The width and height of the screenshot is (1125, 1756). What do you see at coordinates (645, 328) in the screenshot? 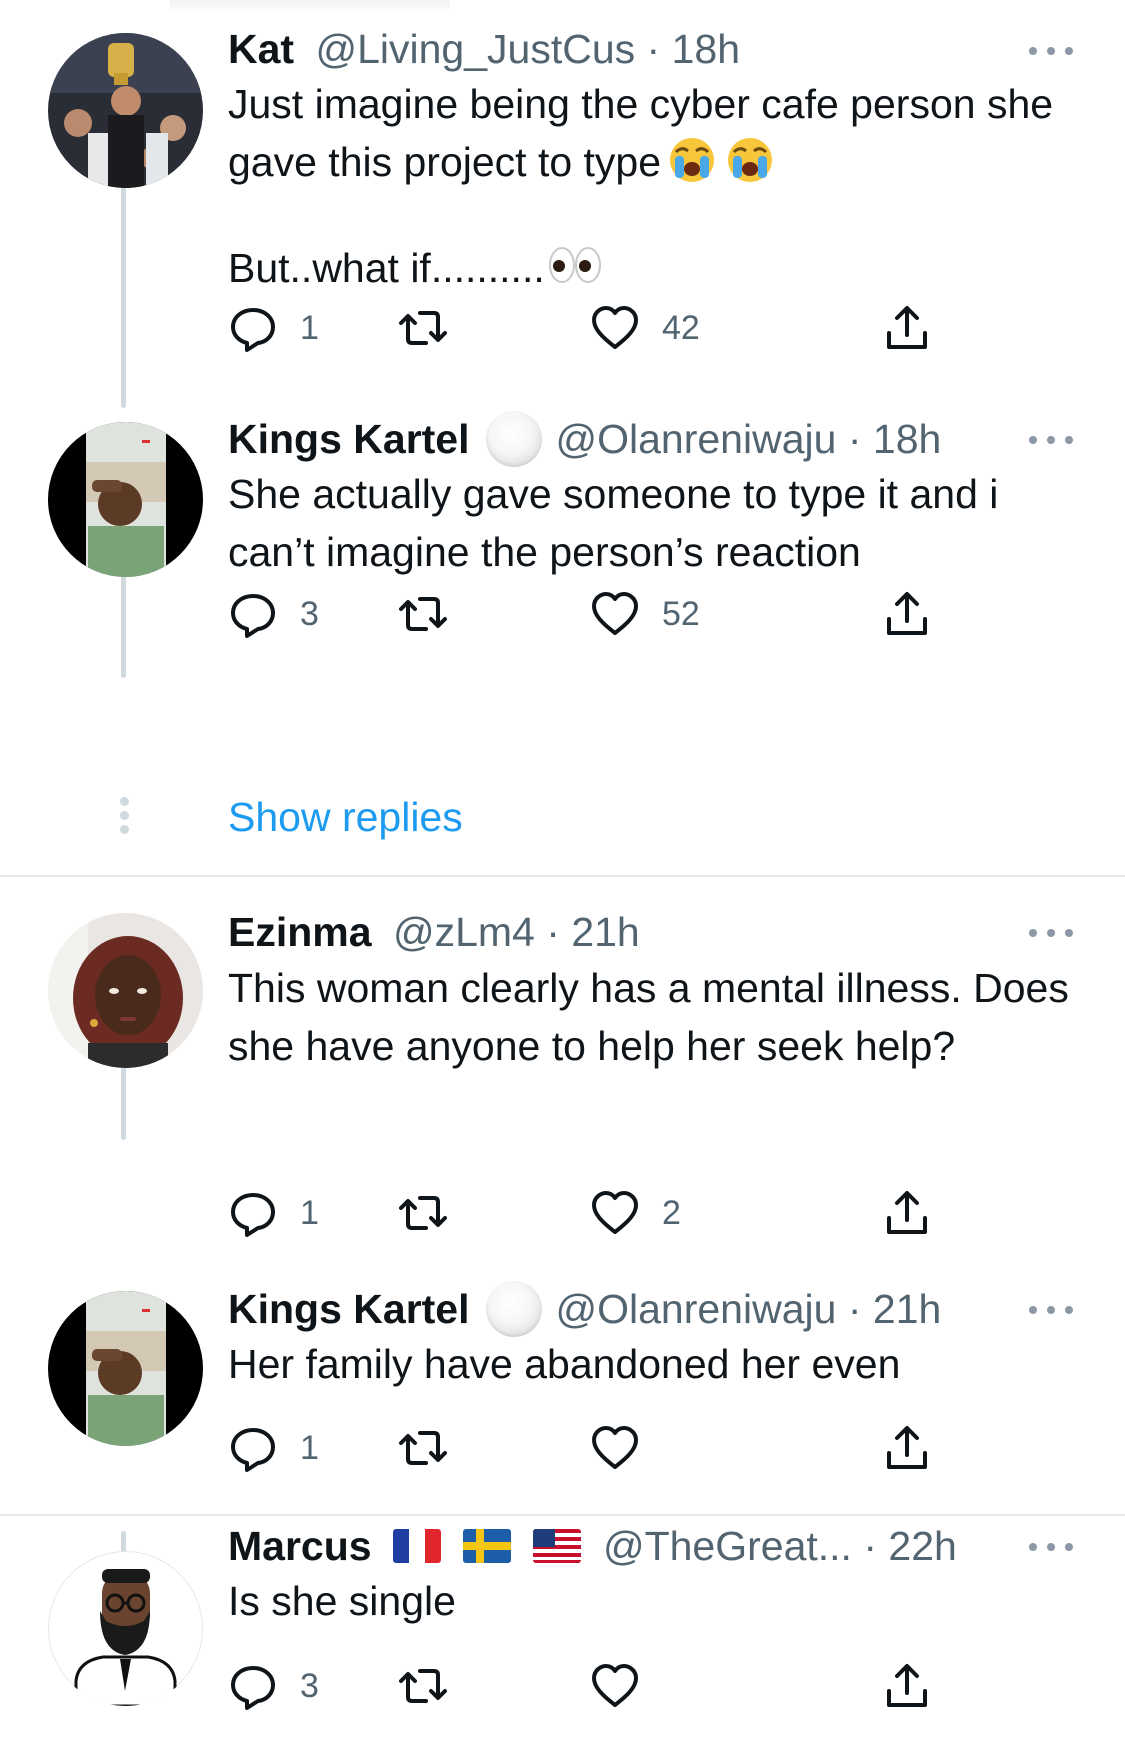
I see `like-button: 42` at bounding box center [645, 328].